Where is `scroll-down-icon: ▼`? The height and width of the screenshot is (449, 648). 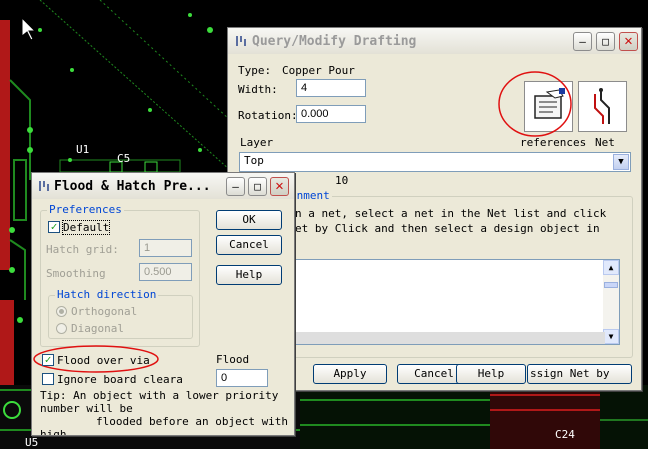
scroll-down-icon: ▼ is located at coordinates (611, 336).